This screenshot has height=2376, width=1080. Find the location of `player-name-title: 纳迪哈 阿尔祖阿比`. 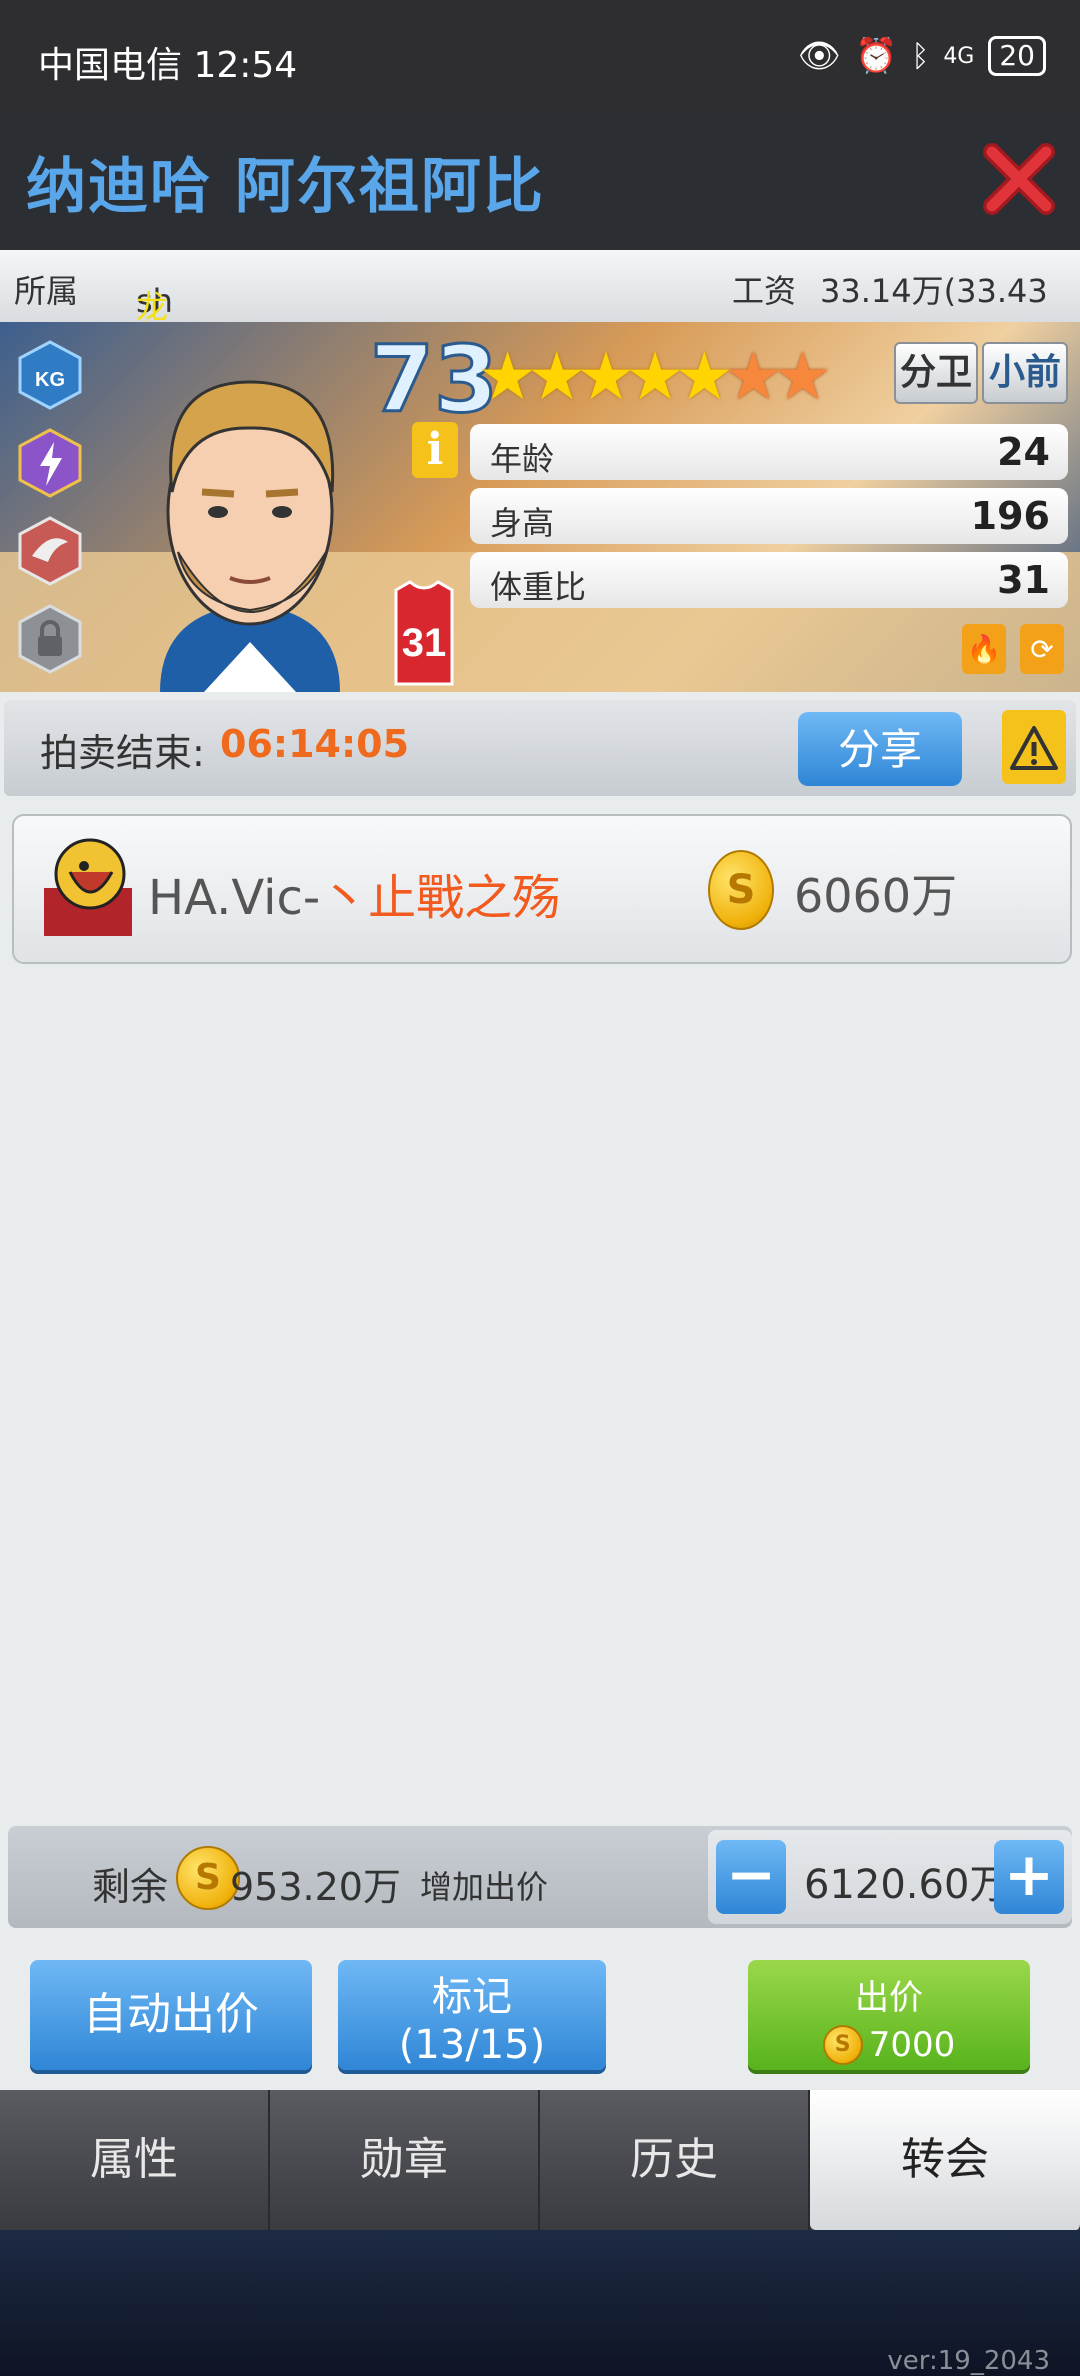

player-name-title: 纳迪哈 阿尔祖阿比 is located at coordinates (285, 187).